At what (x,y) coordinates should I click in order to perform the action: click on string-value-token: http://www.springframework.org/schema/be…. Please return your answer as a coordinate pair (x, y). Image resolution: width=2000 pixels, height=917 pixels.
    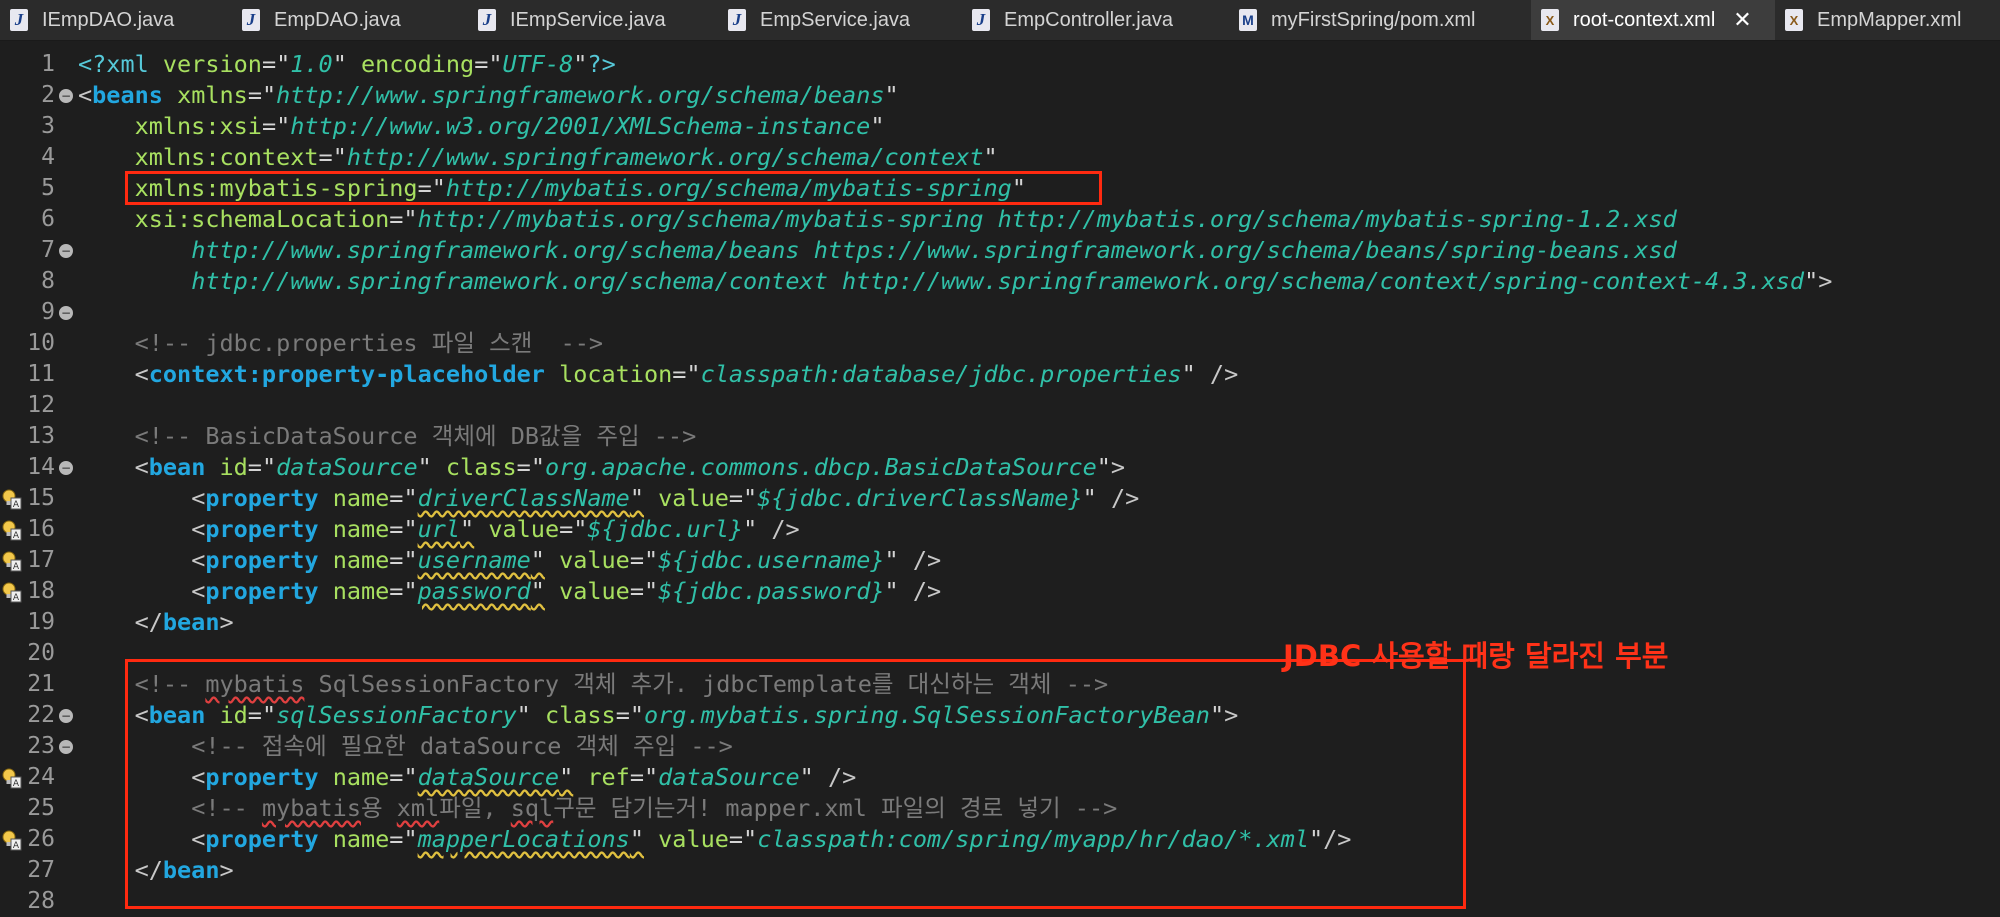
    Looking at the image, I should click on (580, 95).